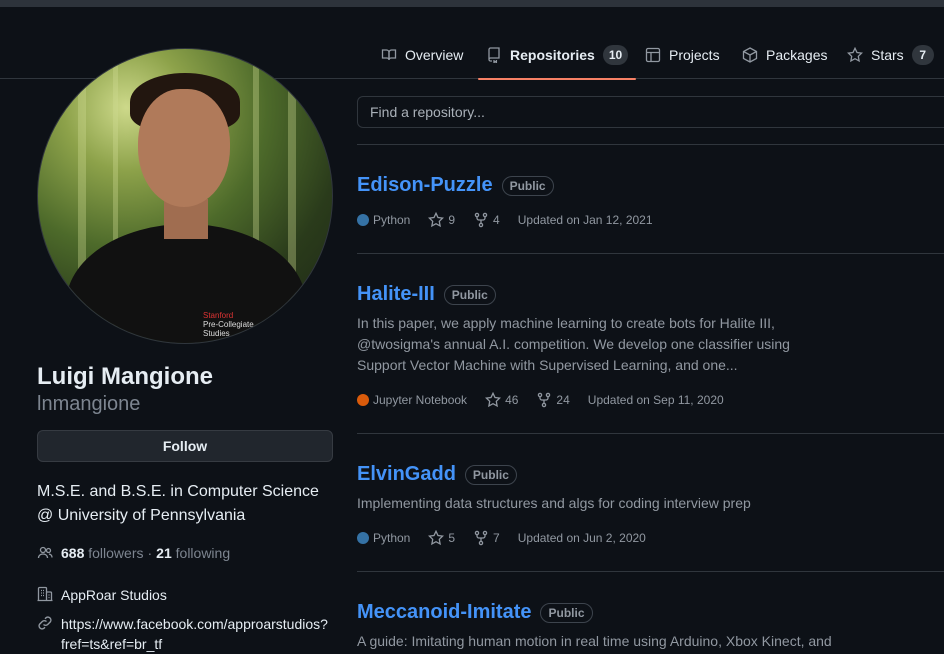 This screenshot has width=944, height=654. I want to click on repo-item-edison-puzzle: Edison-Puzzle Public, so click(455, 185).